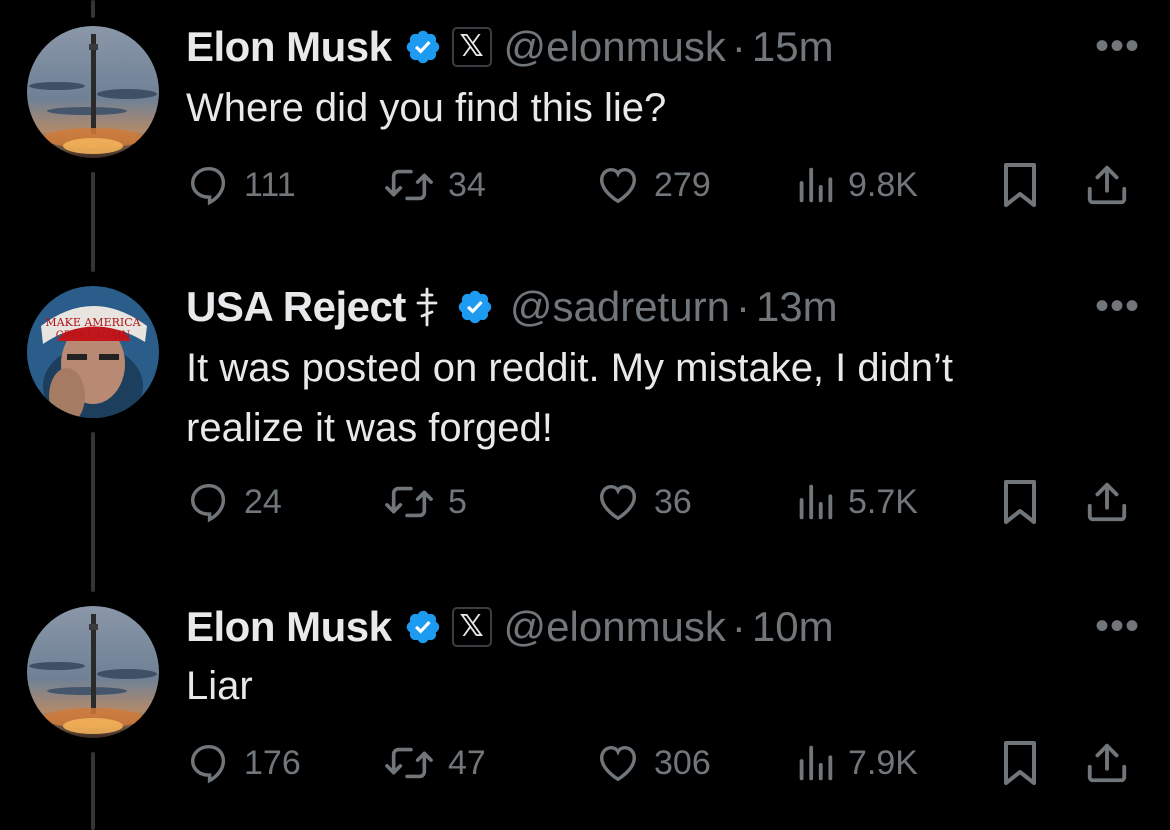 The image size is (1170, 830). I want to click on views-button: 5.7K, so click(856, 502).